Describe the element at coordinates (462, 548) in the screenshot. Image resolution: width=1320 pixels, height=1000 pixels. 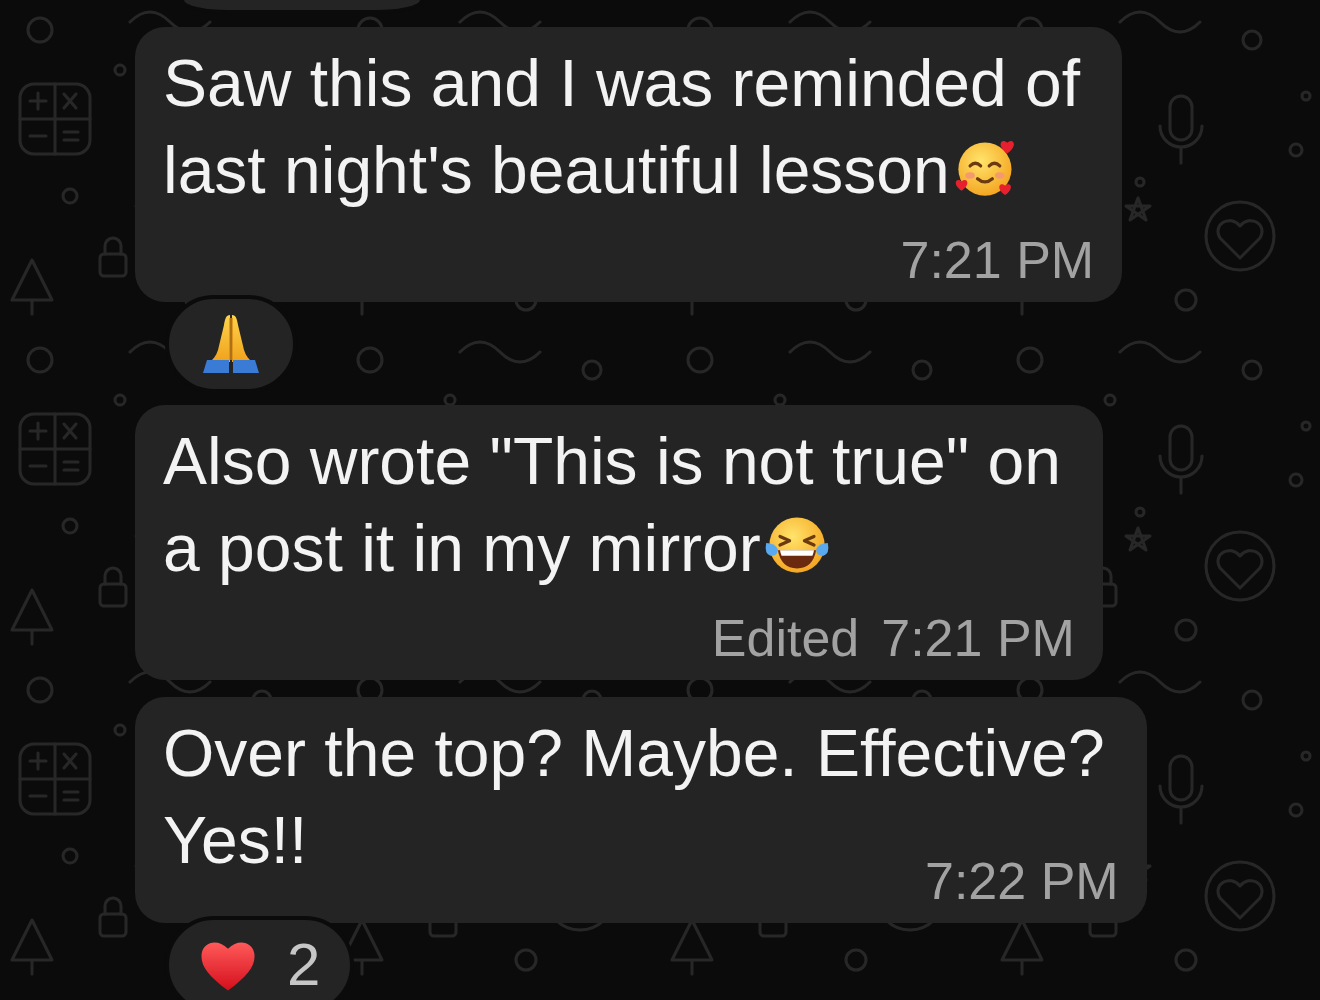
I see `message-text: a post it in my mirror` at that location.